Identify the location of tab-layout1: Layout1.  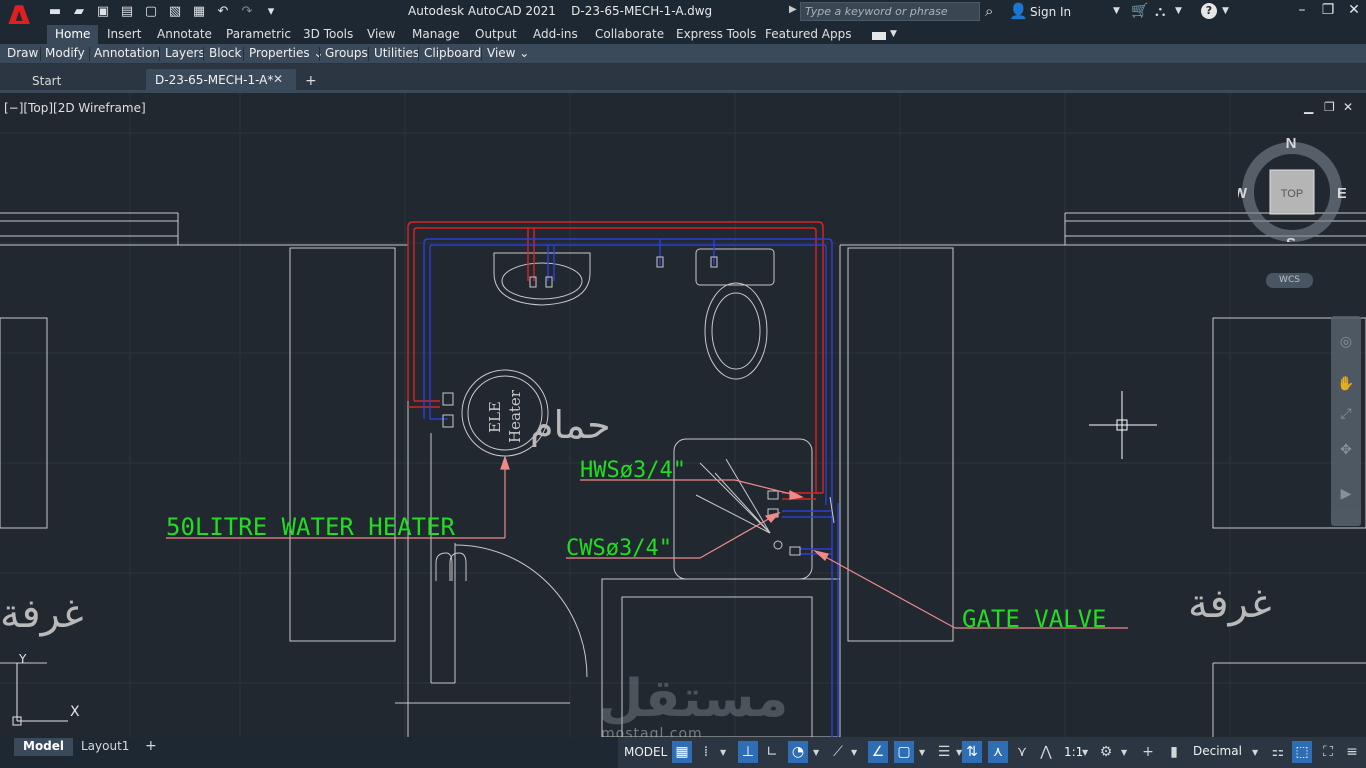
(105, 746).